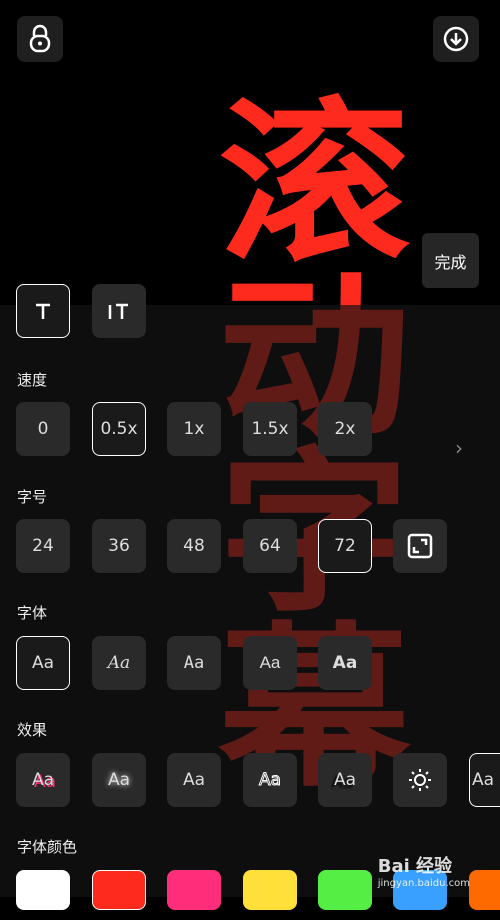  I want to click on brightness-effect-button, so click(420, 780).